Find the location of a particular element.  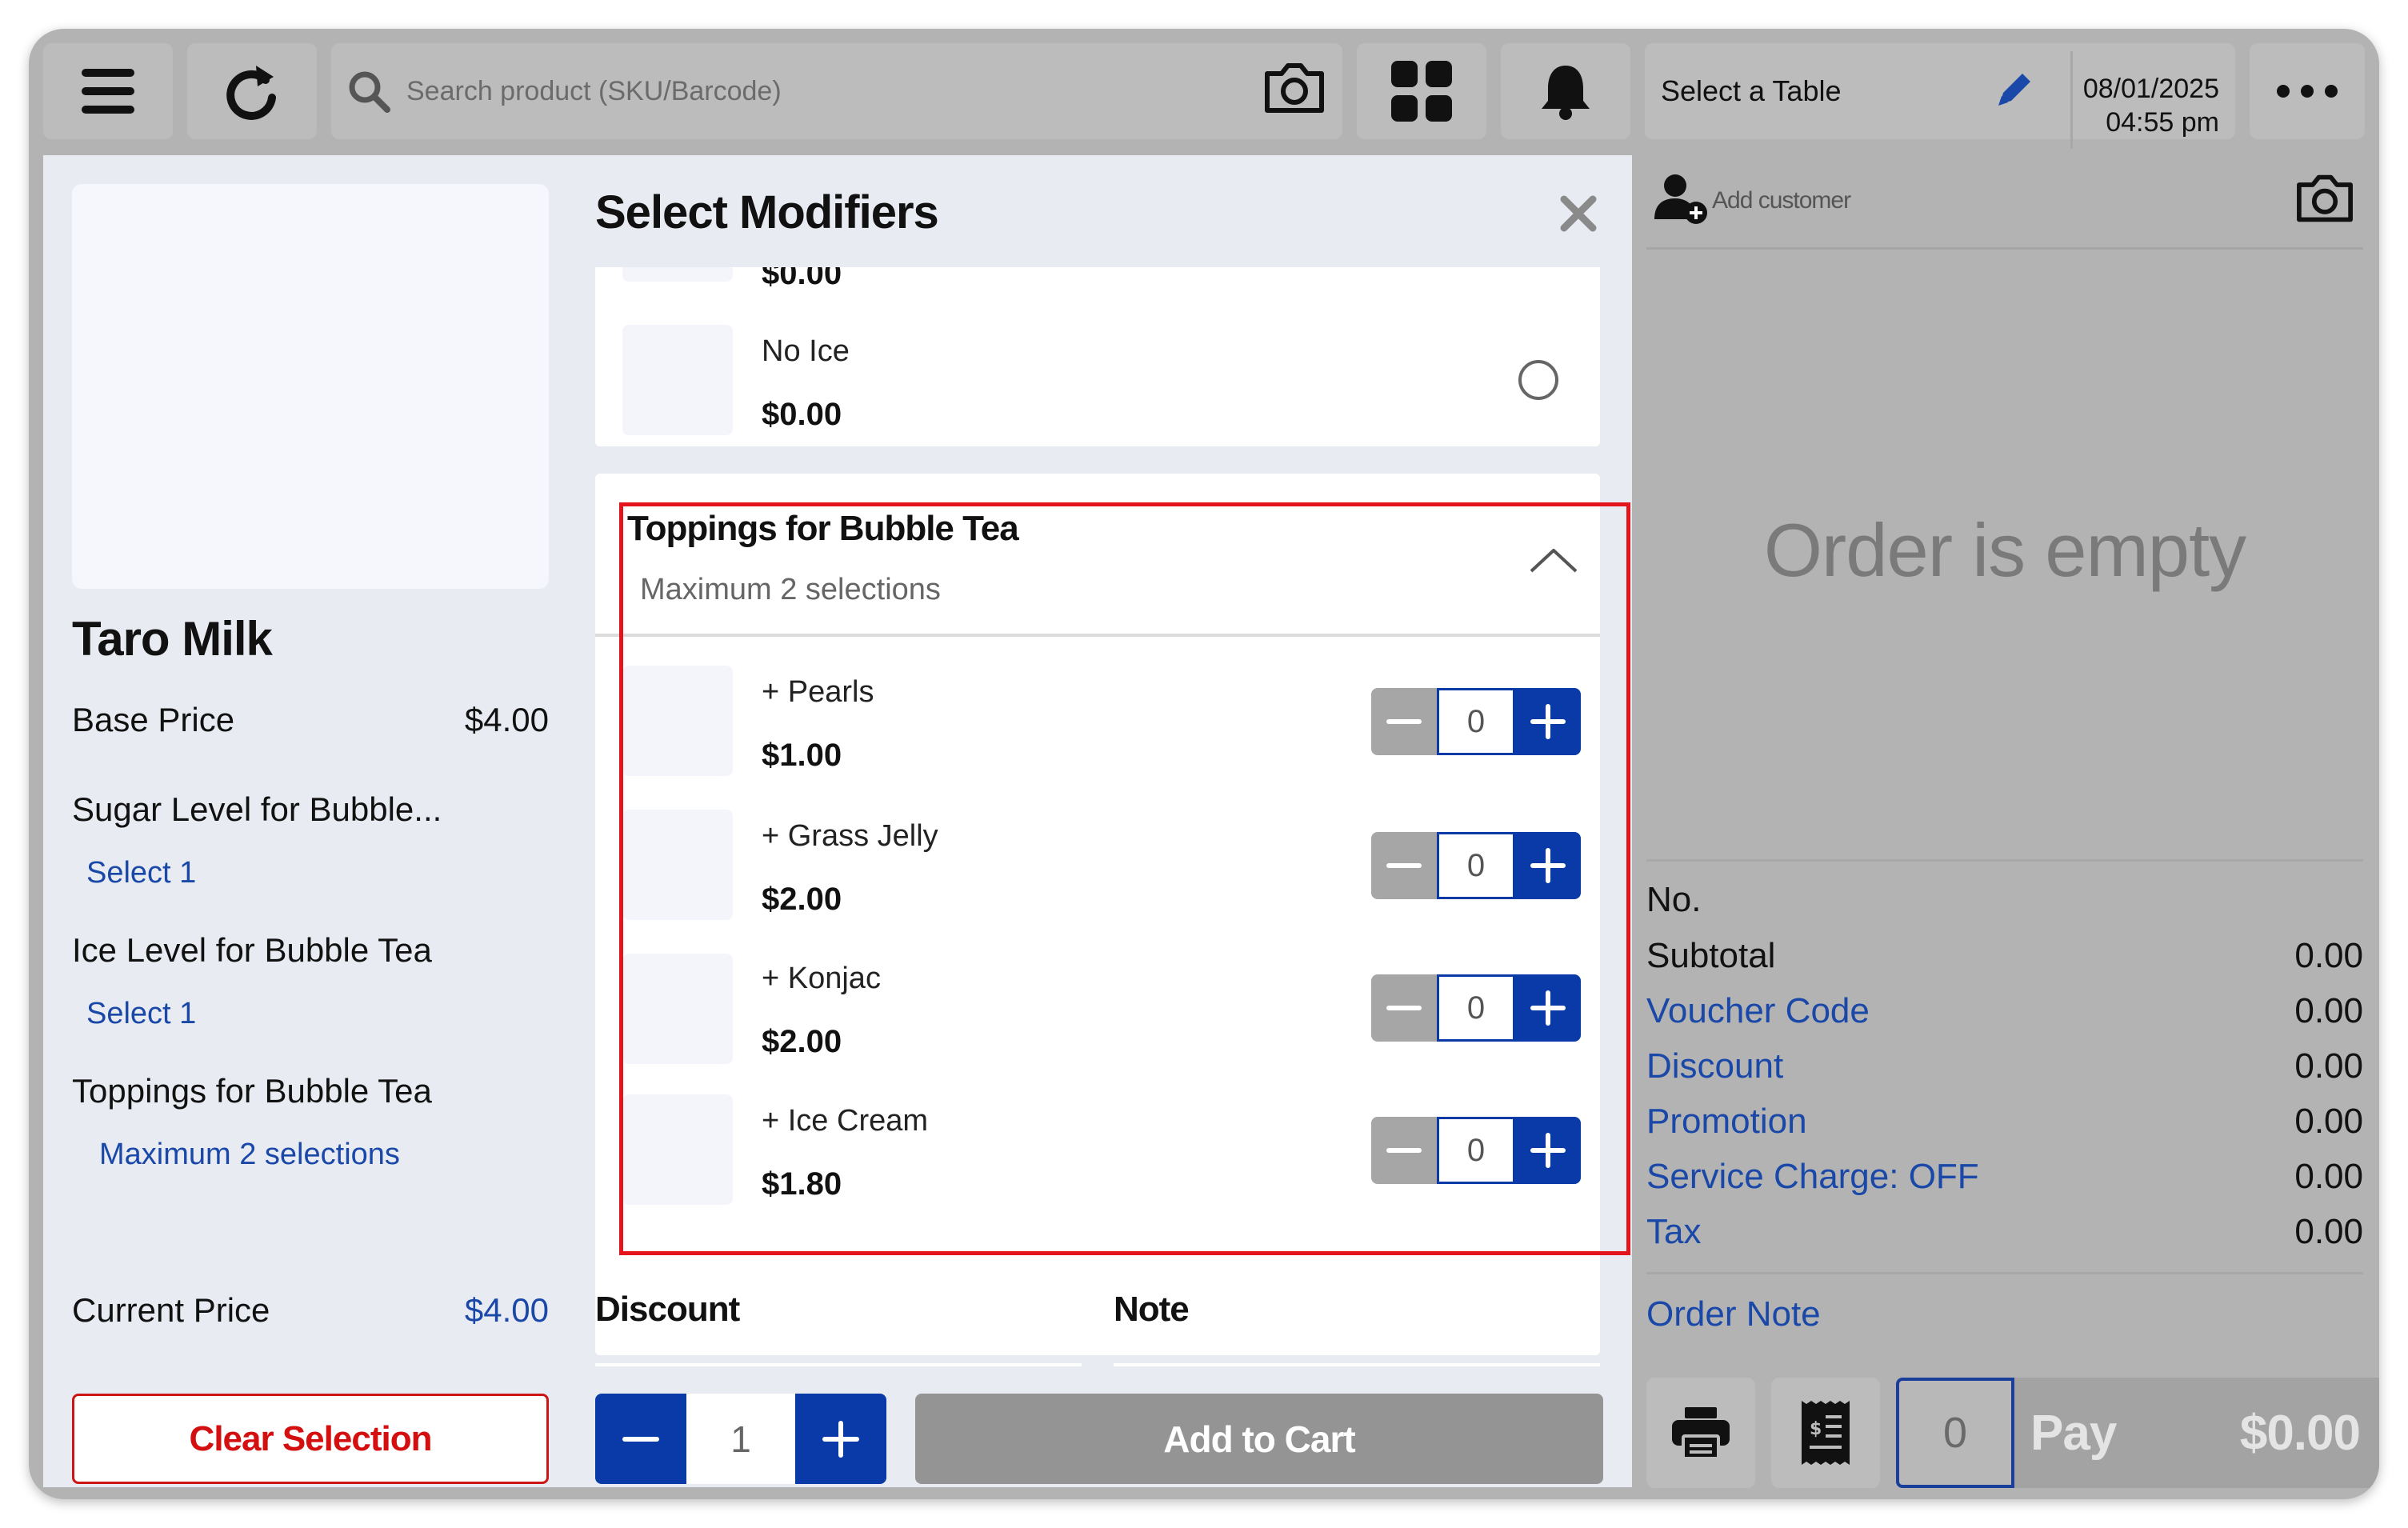

datetime: 08/01/2025 04:55 pm is located at coordinates (2151, 105).